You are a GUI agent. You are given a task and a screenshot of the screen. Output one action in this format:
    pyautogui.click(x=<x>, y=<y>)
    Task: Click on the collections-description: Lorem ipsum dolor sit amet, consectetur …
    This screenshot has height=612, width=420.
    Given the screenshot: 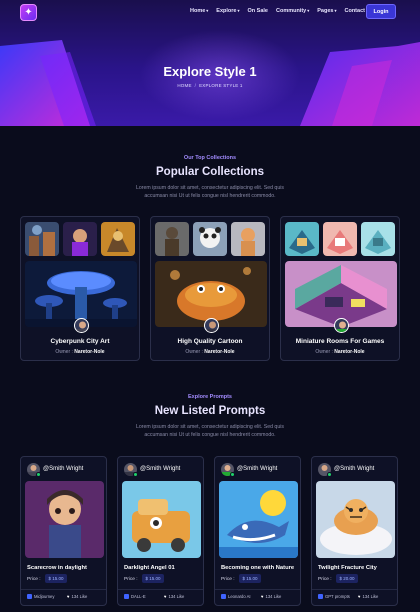 What is the action you would take?
    pyautogui.click(x=210, y=192)
    